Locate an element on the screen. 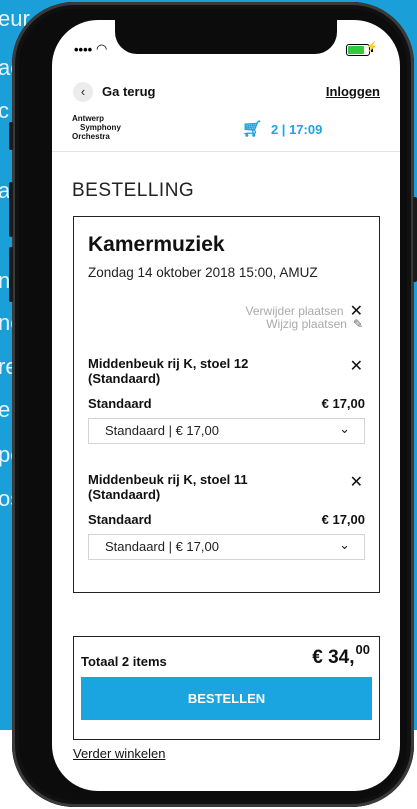 The width and height of the screenshot is (417, 809). change-seats-button: Wijzig plaatsen ✎ is located at coordinates (314, 324).